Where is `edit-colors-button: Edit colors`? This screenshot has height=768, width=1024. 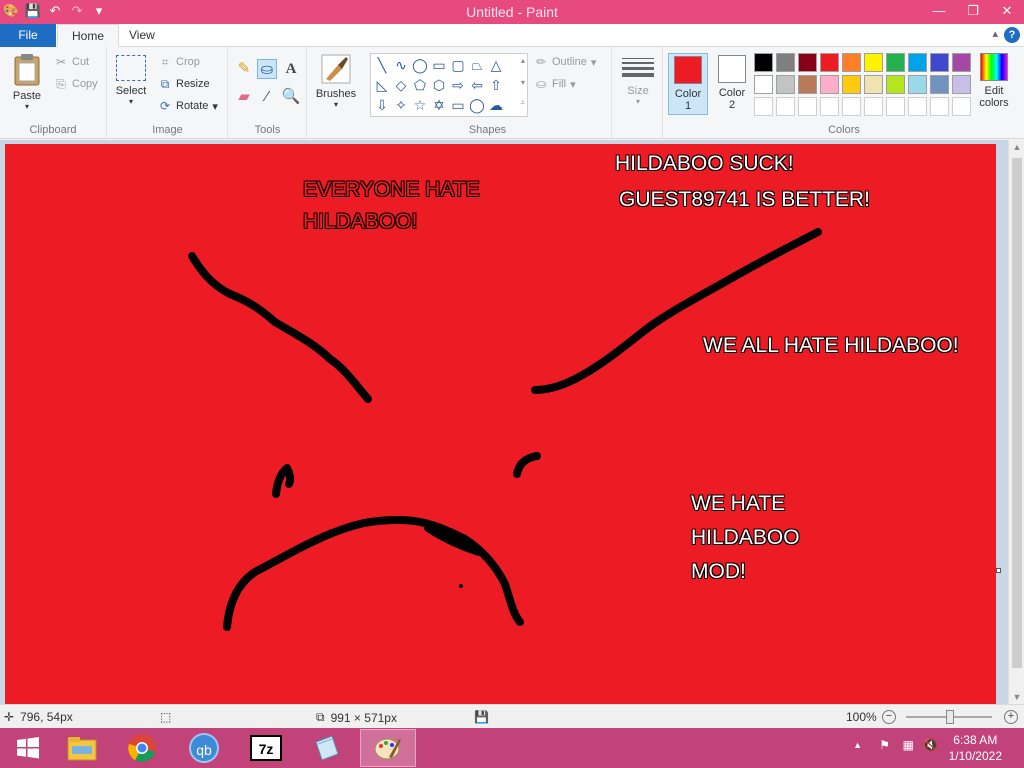
edit-colors-button: Edit colors is located at coordinates (994, 81).